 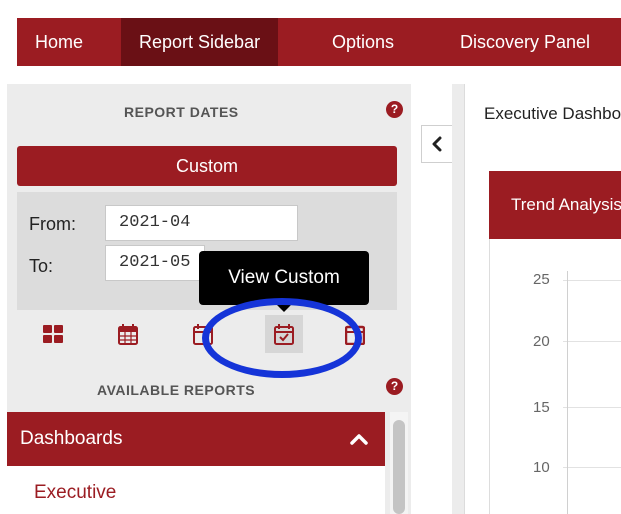 What do you see at coordinates (541, 407) in the screenshot?
I see `y-tick-label: 15` at bounding box center [541, 407].